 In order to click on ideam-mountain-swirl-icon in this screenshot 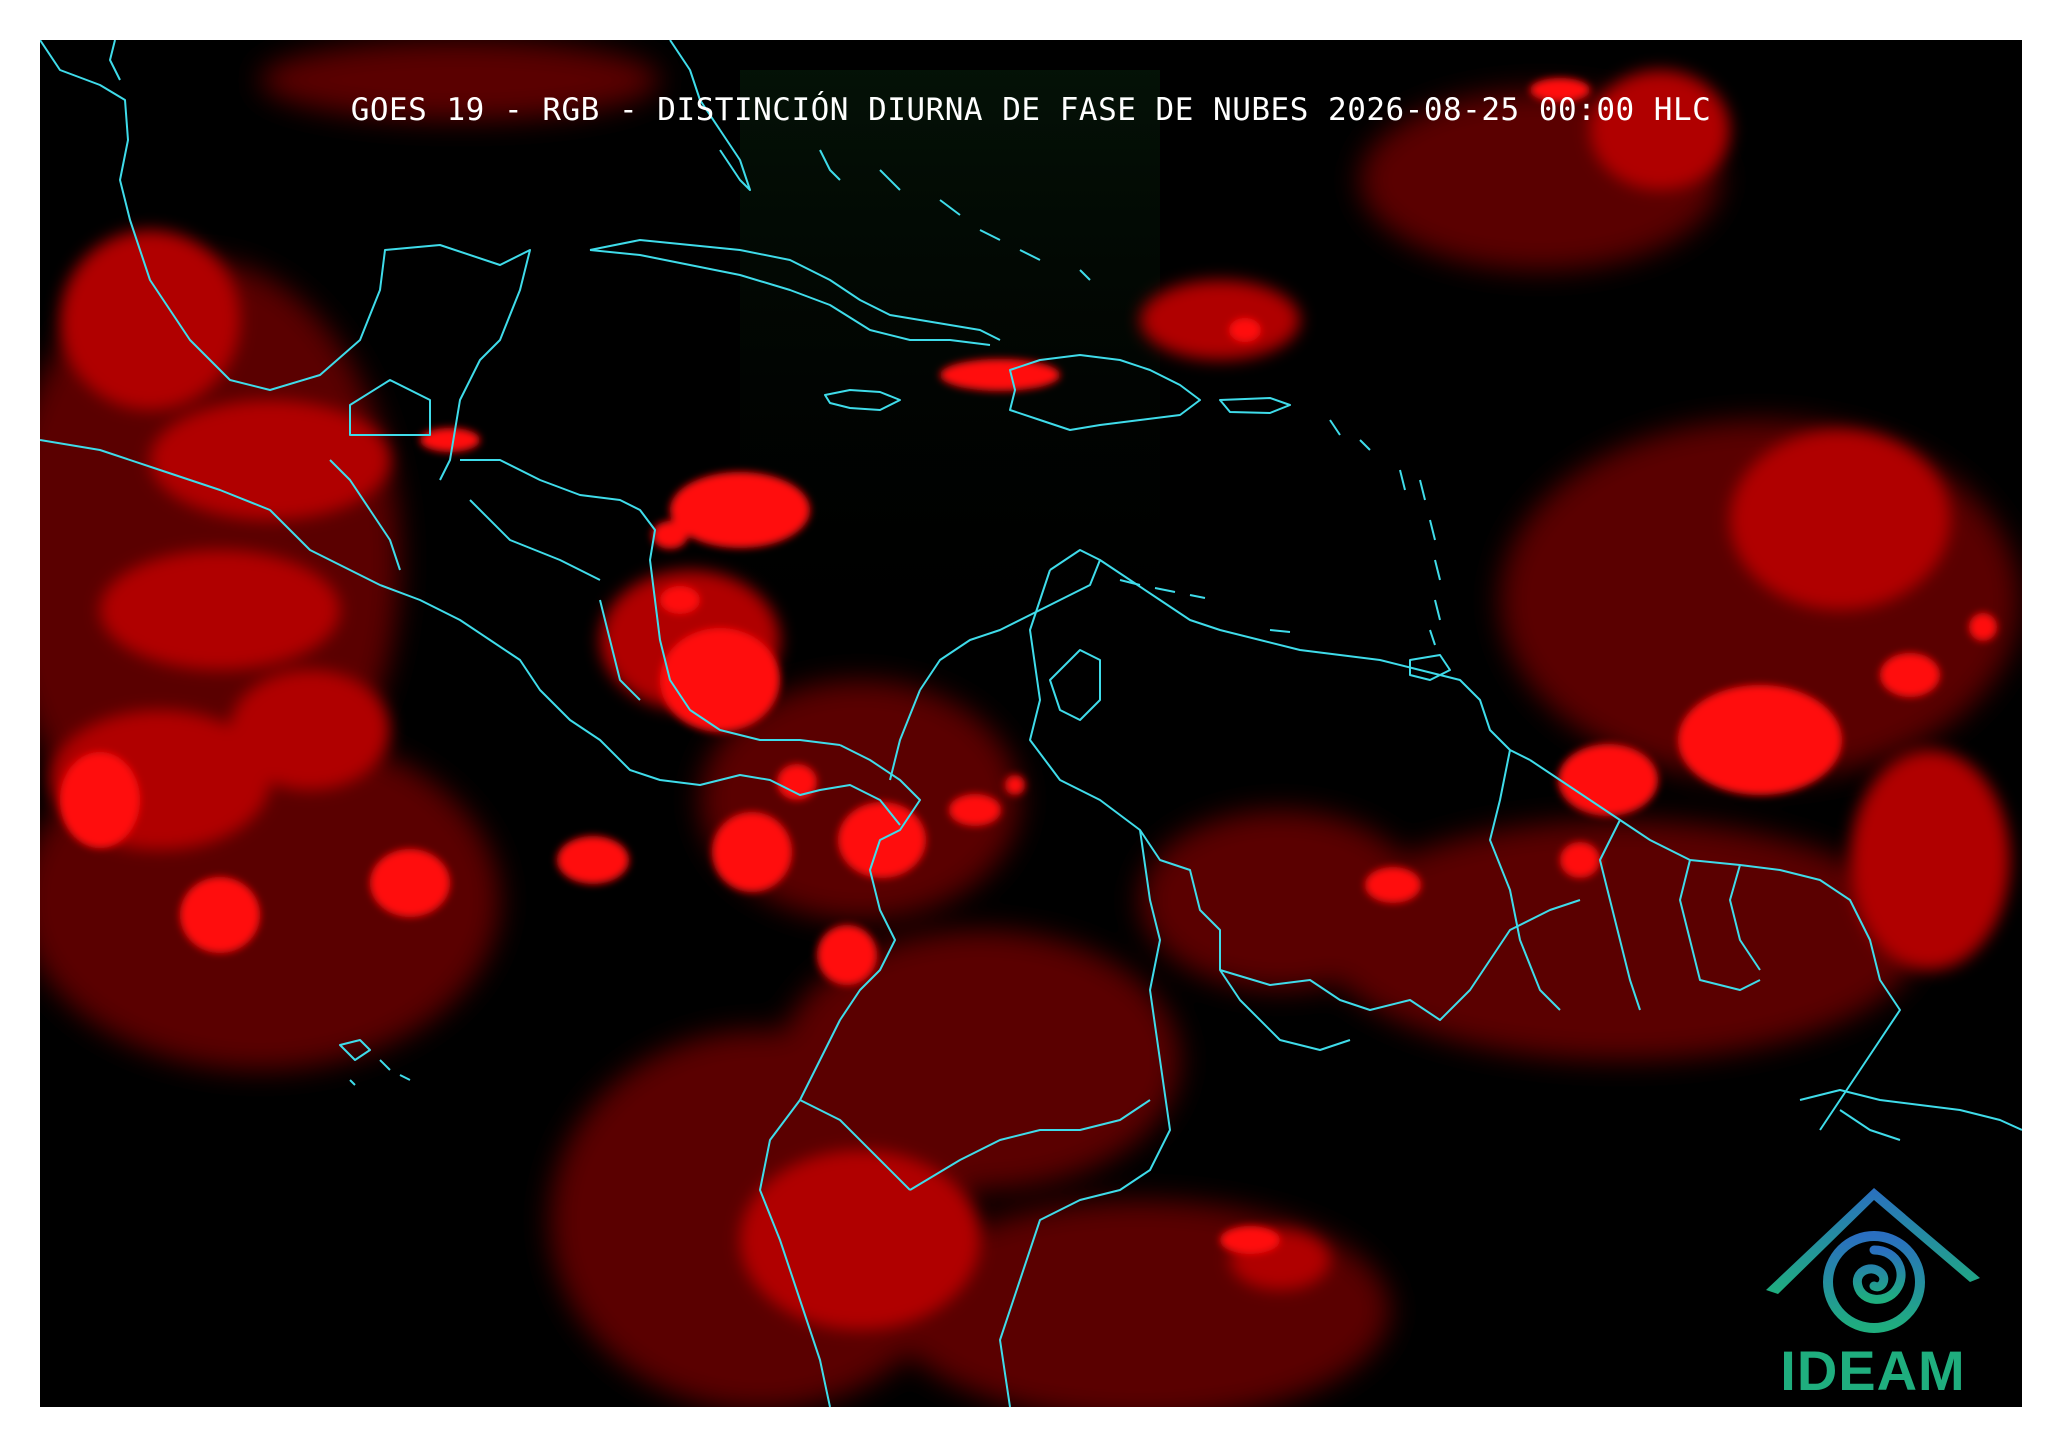, I will do `click(1873, 1260)`.